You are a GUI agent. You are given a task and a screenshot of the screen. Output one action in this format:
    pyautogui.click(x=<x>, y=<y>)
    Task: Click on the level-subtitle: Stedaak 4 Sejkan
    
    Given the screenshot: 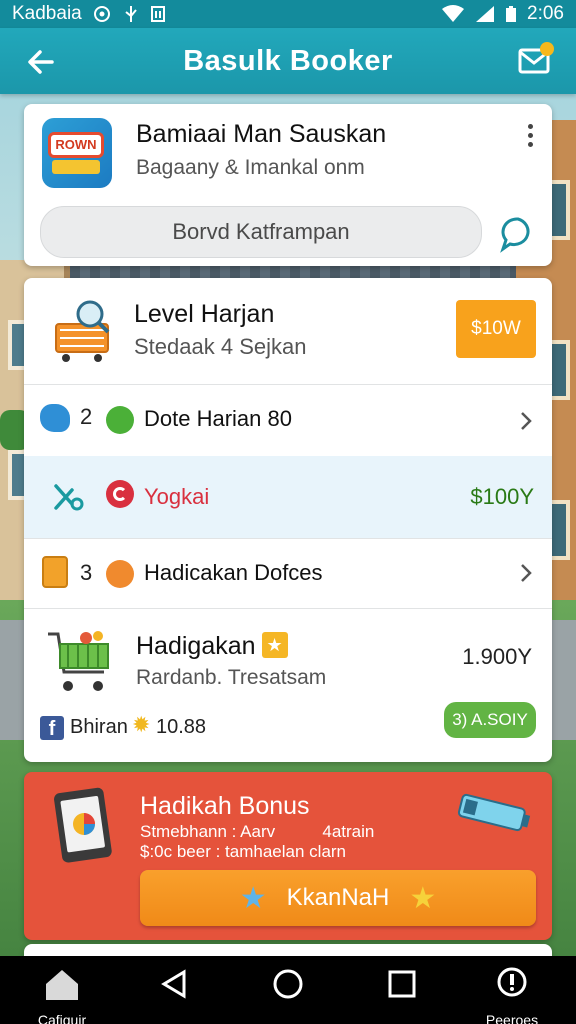 What is the action you would take?
    pyautogui.click(x=220, y=346)
    